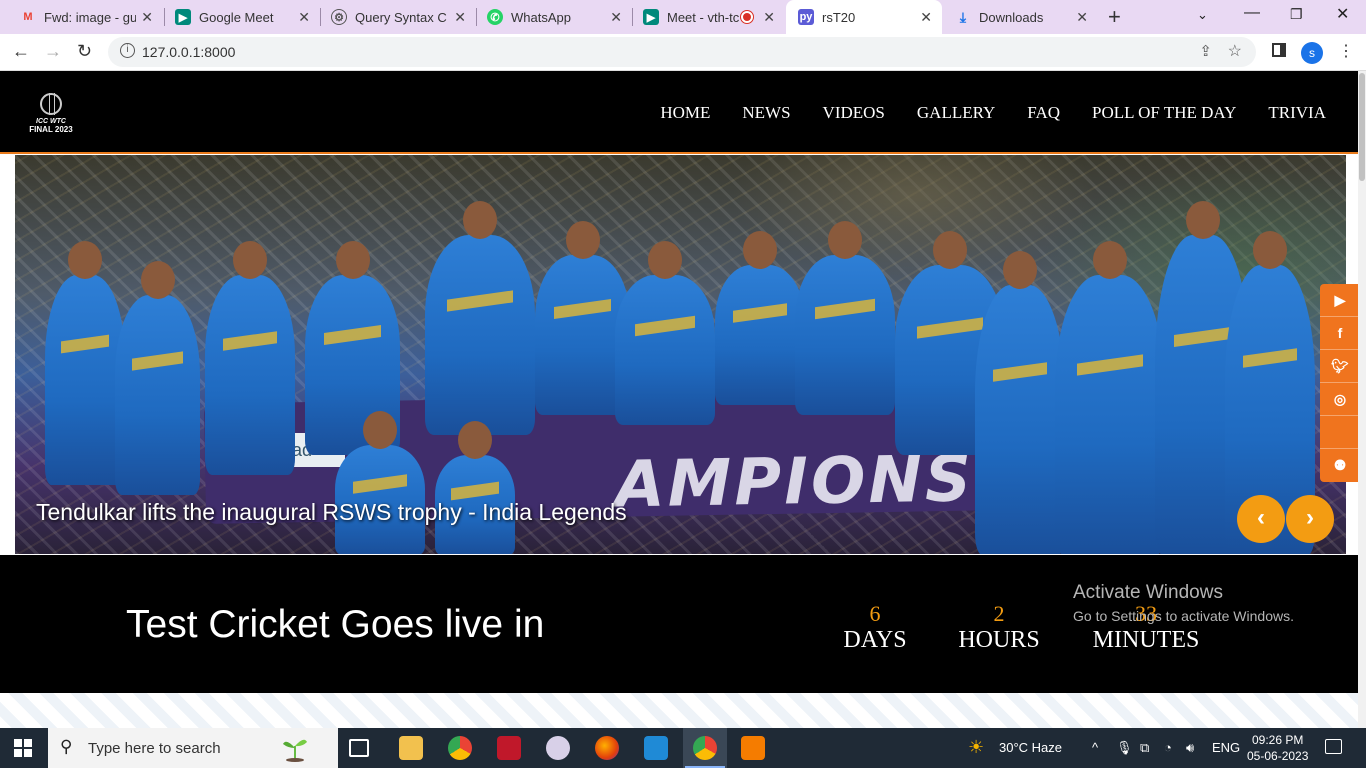 The height and width of the screenshot is (768, 1366). What do you see at coordinates (193, 748) in the screenshot?
I see `taskbar-search-box: ⚲ Type here to search` at bounding box center [193, 748].